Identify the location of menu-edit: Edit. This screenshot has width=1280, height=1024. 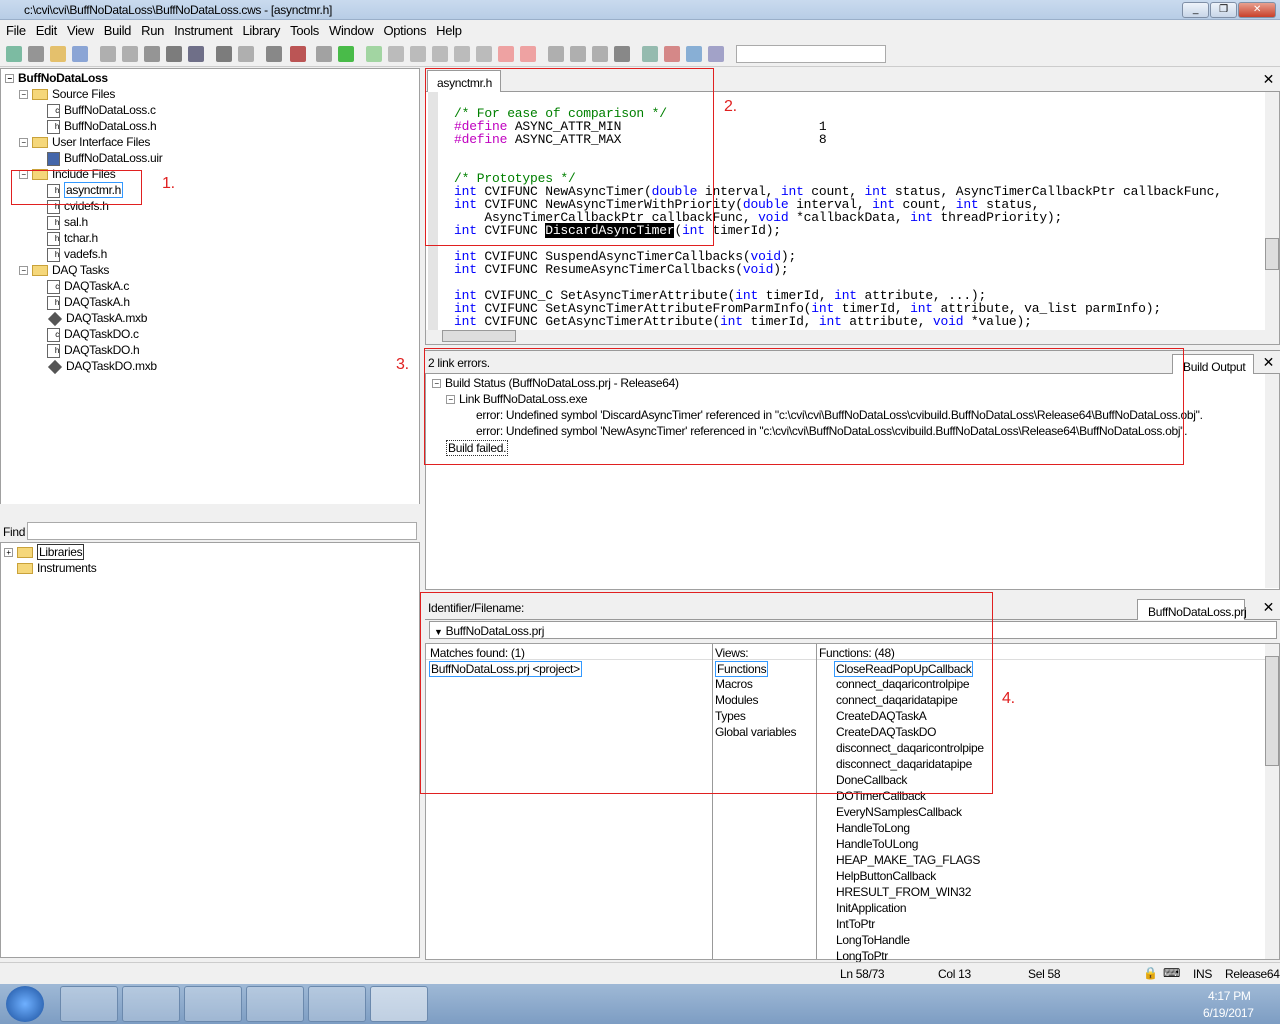
(45, 29).